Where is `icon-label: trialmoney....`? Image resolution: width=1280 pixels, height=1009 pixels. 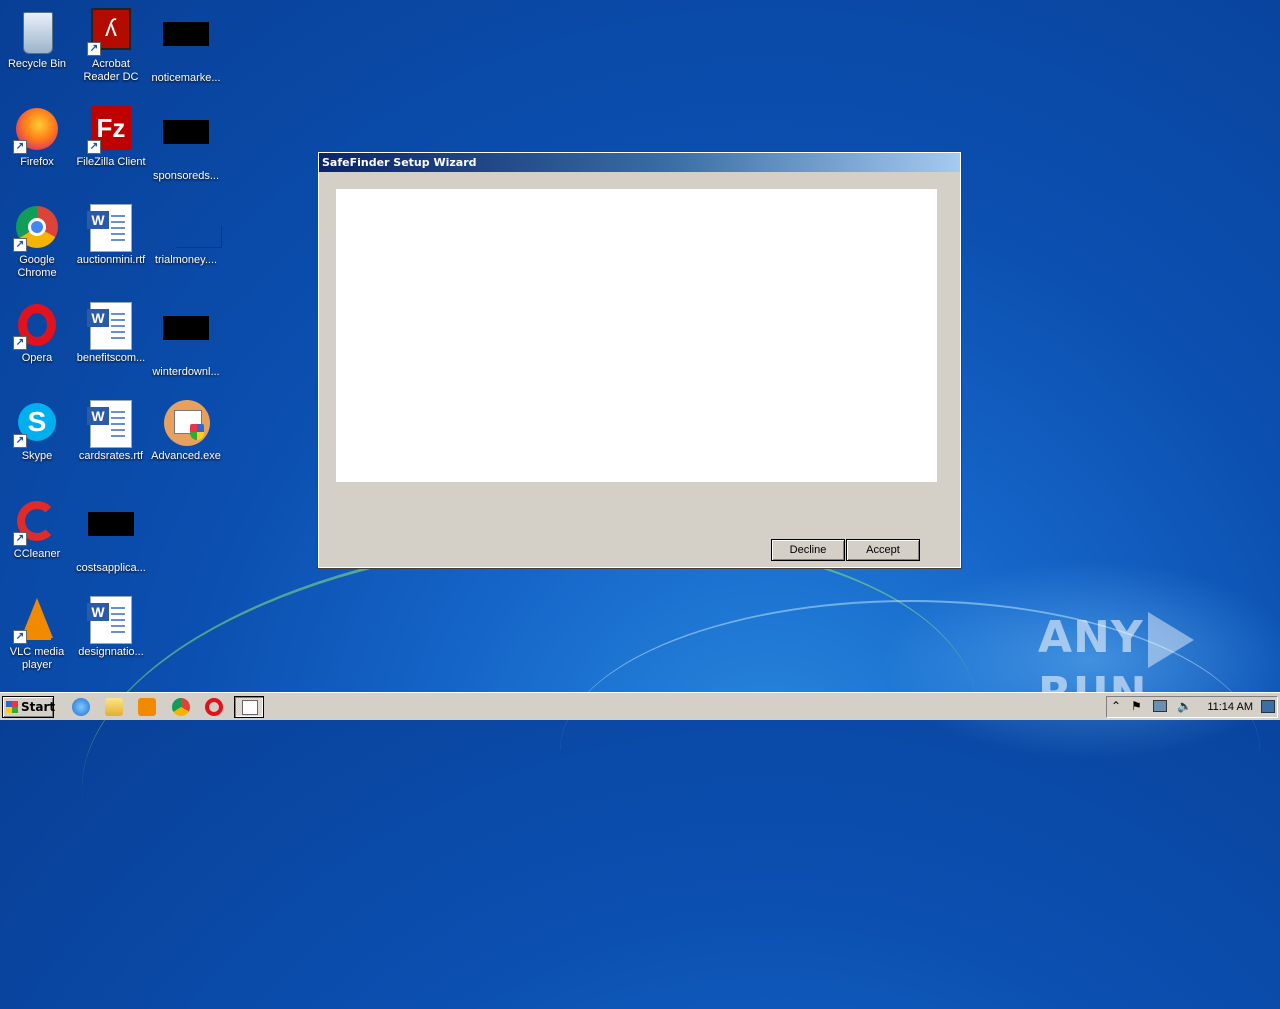 icon-label: trialmoney.... is located at coordinates (186, 260).